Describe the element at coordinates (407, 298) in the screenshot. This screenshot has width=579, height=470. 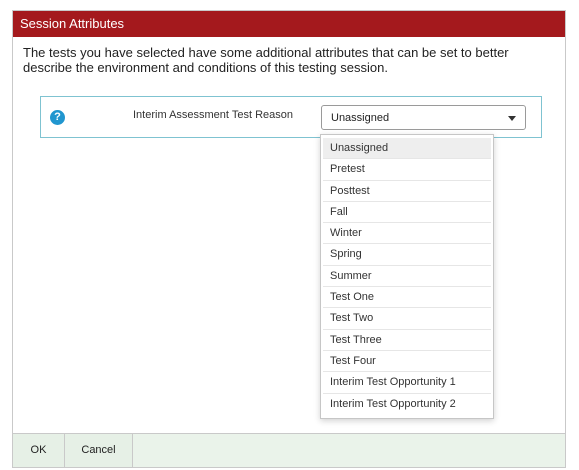
I see `dropdown-option: Test One` at that location.